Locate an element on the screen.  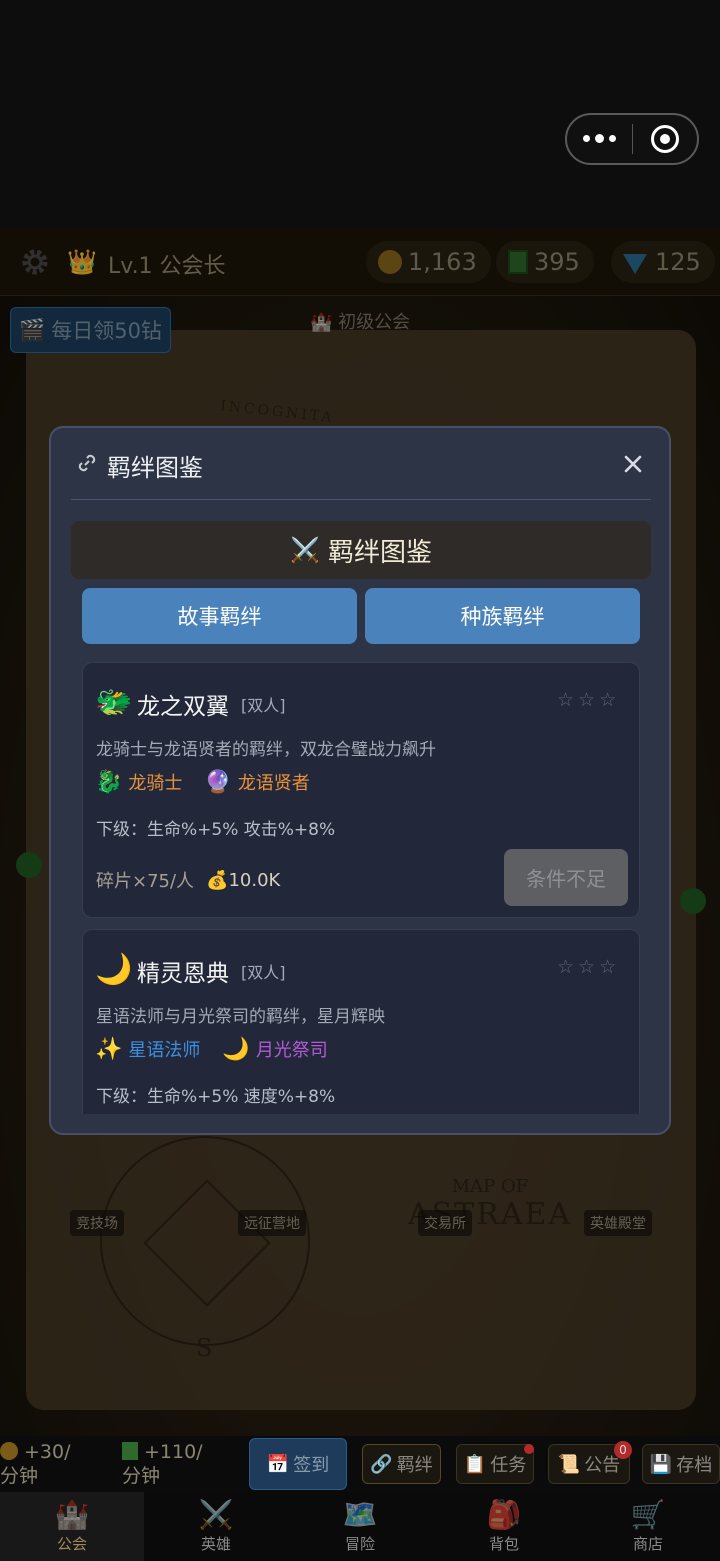
coin-icon is located at coordinates (9, 1451).